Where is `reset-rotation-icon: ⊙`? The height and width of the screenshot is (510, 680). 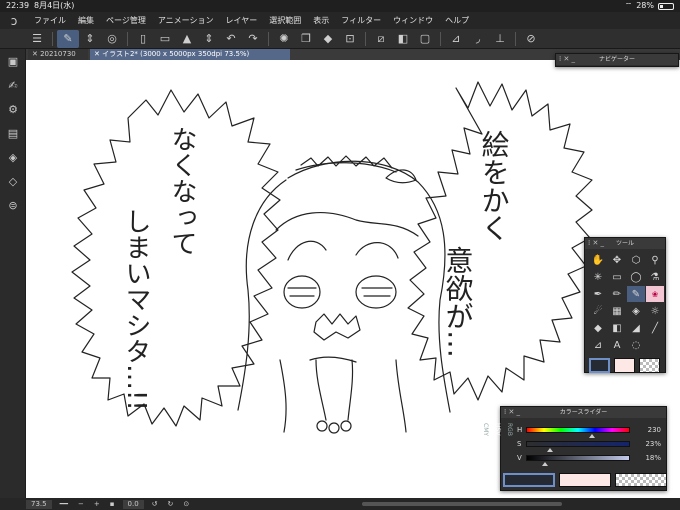 reset-rotation-icon: ⊙ is located at coordinates (186, 504).